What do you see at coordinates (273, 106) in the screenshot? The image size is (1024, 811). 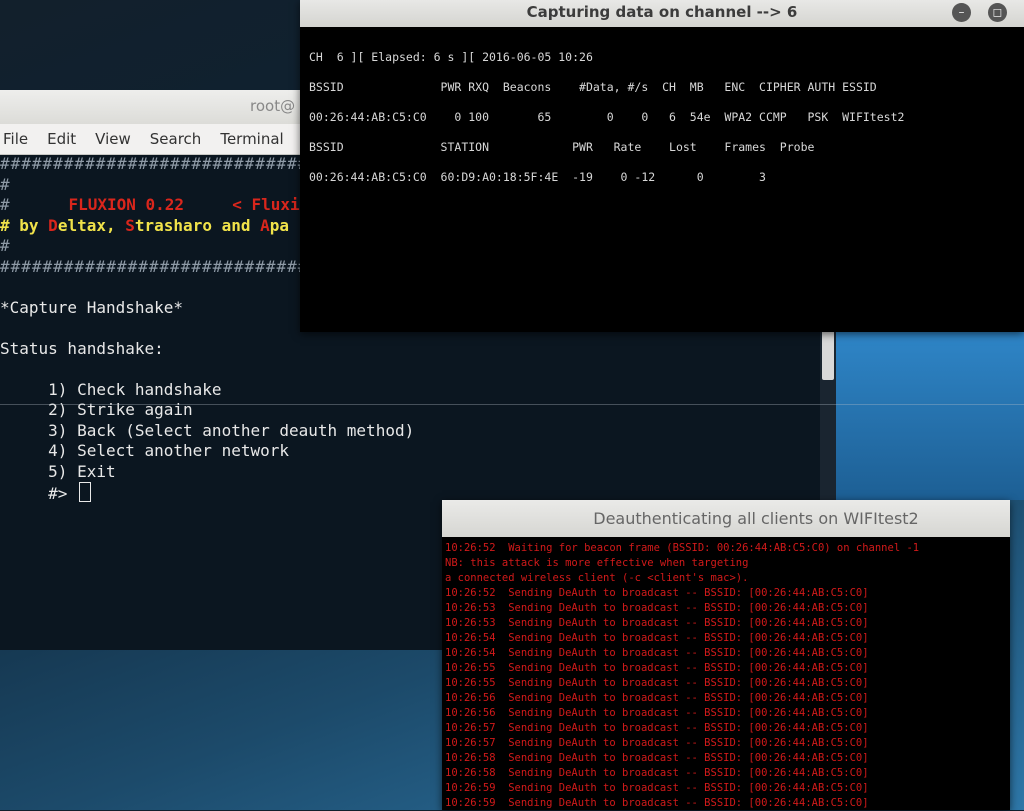 I see `terminal-title: root@` at bounding box center [273, 106].